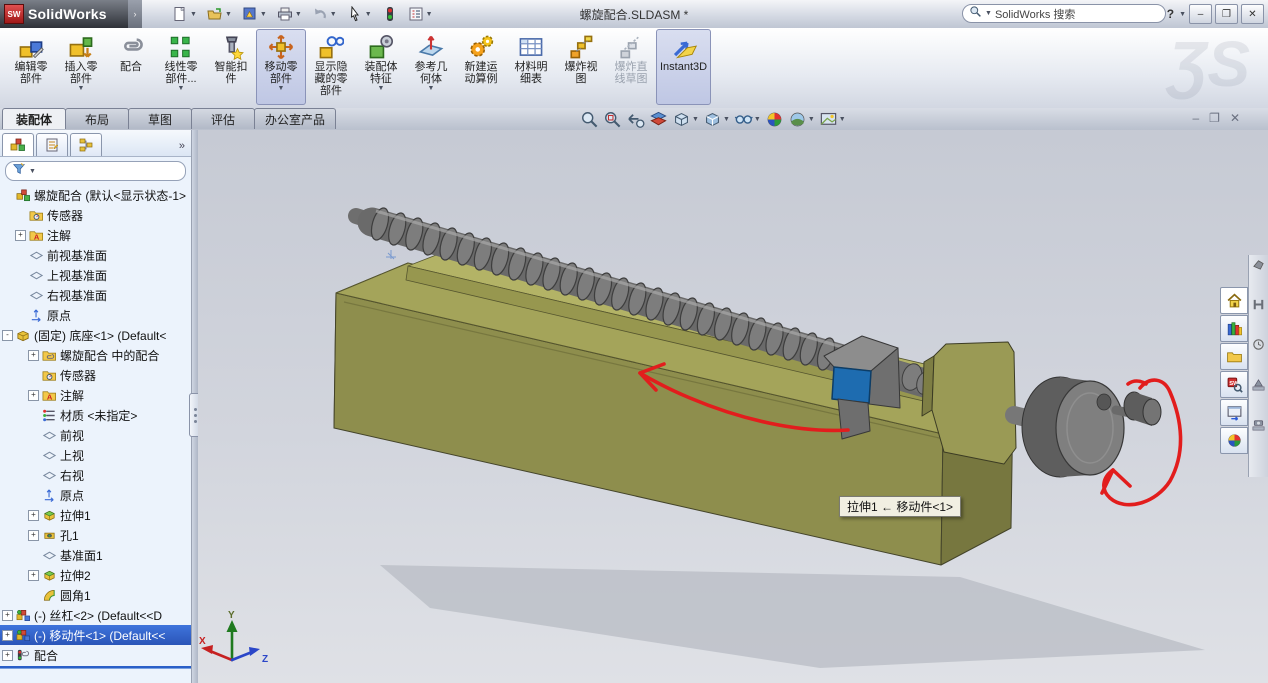 The width and height of the screenshot is (1268, 683). Describe the element at coordinates (184, 14) in the screenshot. I see `new-document-button: ▼` at that location.